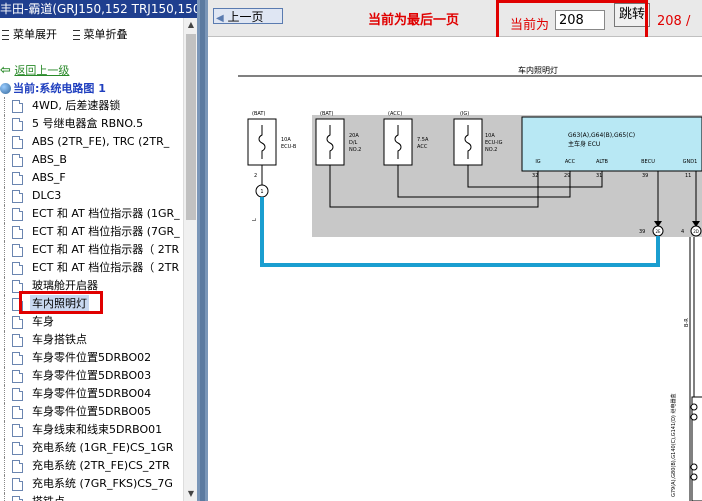  What do you see at coordinates (48, 497) in the screenshot?
I see `tree-item-label: 搭铁点` at bounding box center [48, 497].